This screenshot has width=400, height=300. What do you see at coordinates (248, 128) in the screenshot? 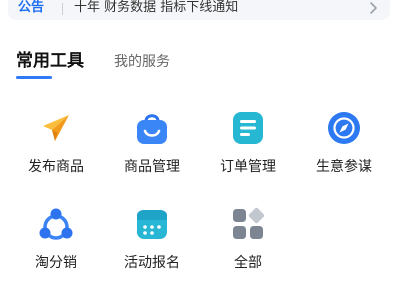
I see `order-list-icon` at bounding box center [248, 128].